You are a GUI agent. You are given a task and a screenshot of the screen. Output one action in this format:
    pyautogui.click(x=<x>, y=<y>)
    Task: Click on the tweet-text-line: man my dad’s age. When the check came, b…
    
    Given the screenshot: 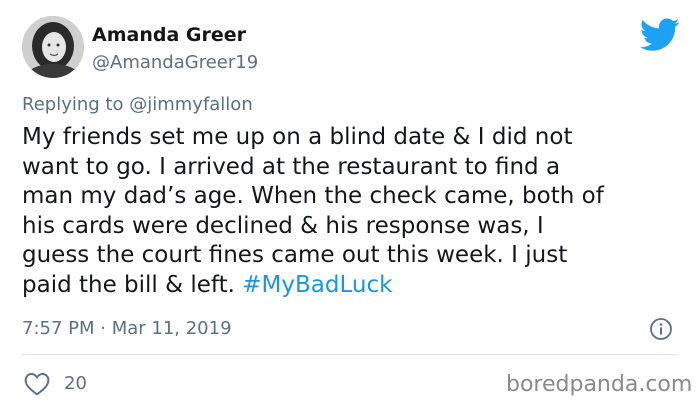 What is the action you would take?
    pyautogui.click(x=313, y=196)
    